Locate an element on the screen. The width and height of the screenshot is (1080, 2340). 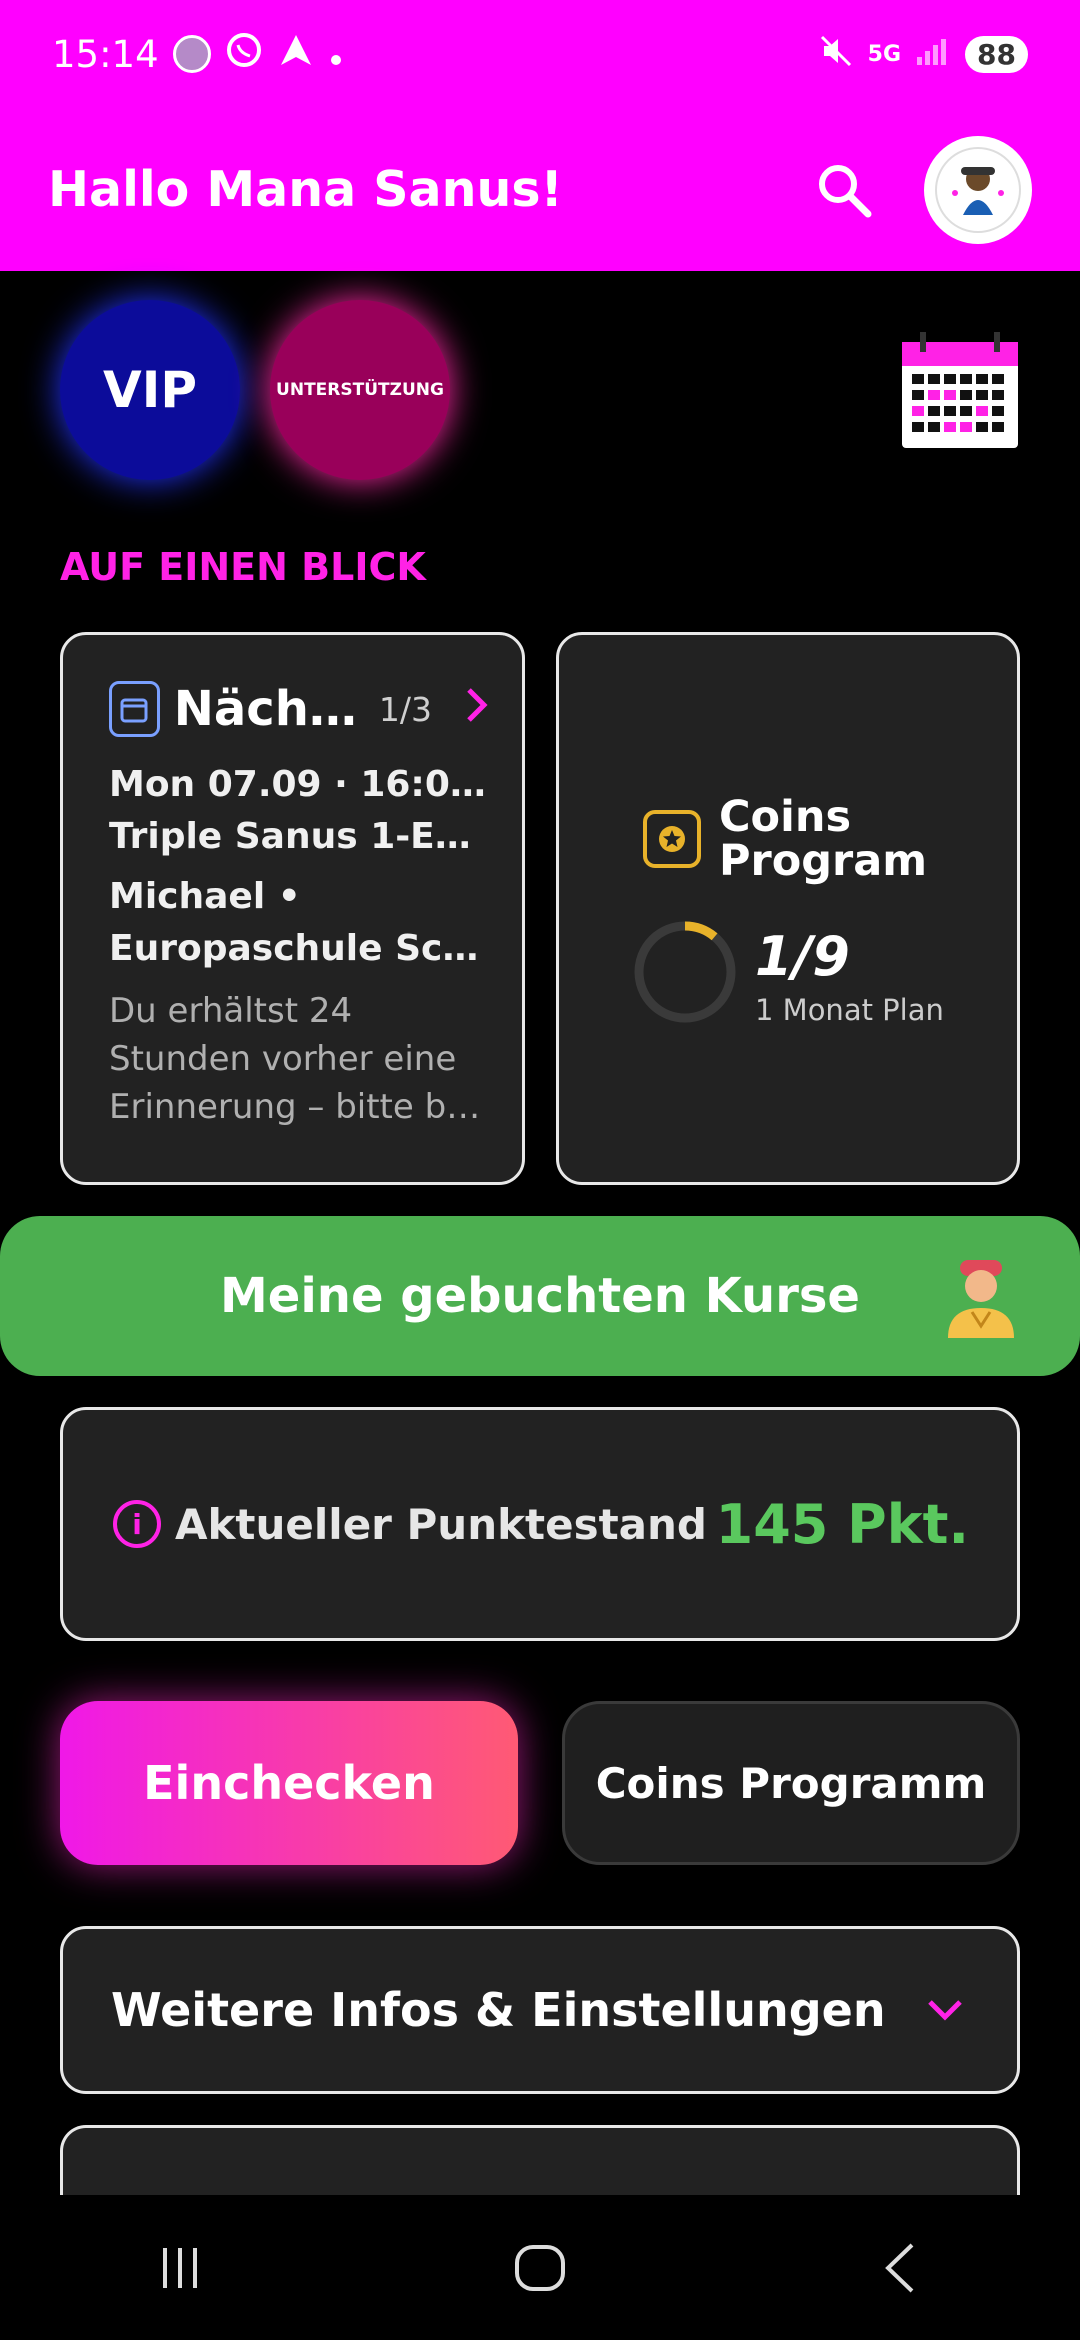
points-card: i Aktueller Punktestand 145 Pkt. is located at coordinates (540, 1524).